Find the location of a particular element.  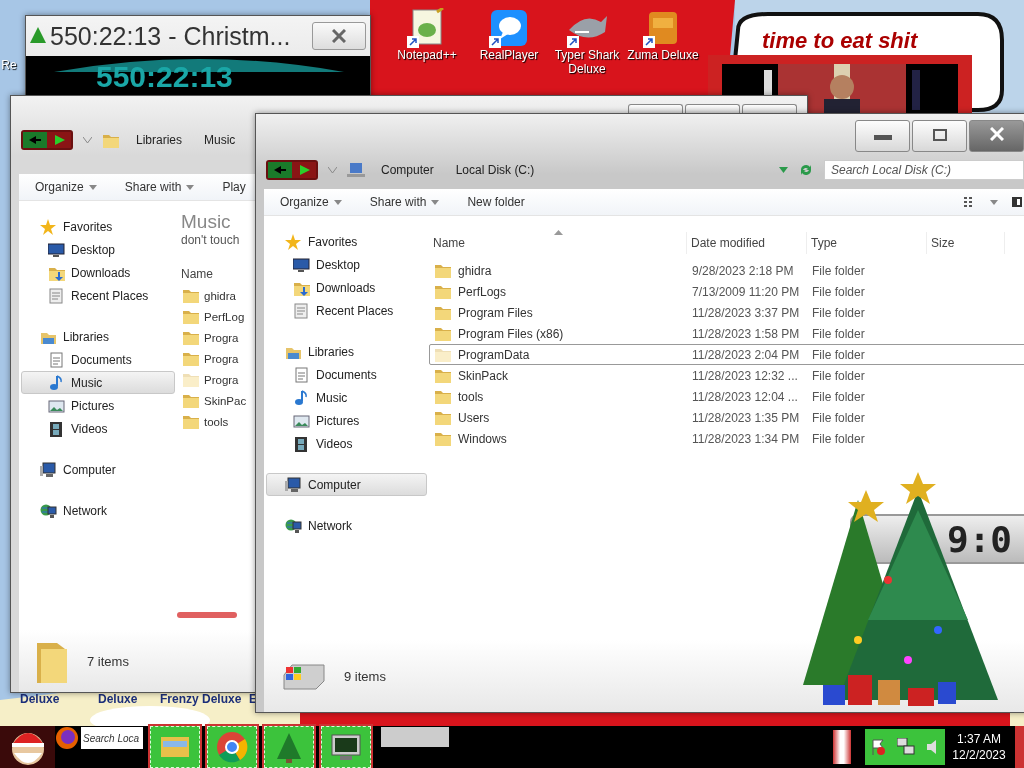

file-row: ghidra 9/28/2023 2:18 PM File folder is located at coordinates (726, 270).